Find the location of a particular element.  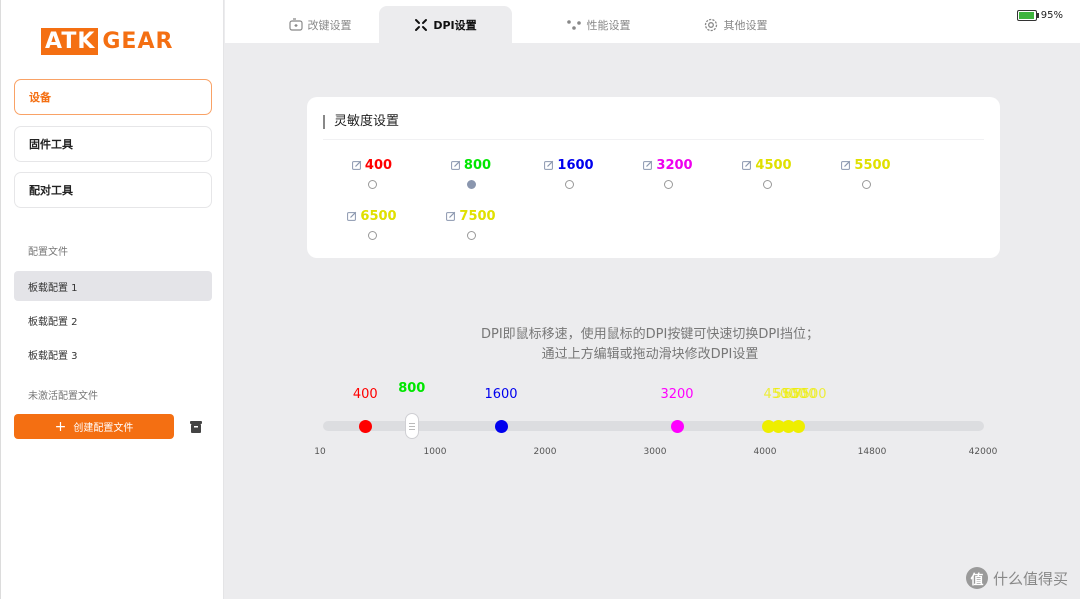

dpi-option-800: 800 is located at coordinates (471, 173).